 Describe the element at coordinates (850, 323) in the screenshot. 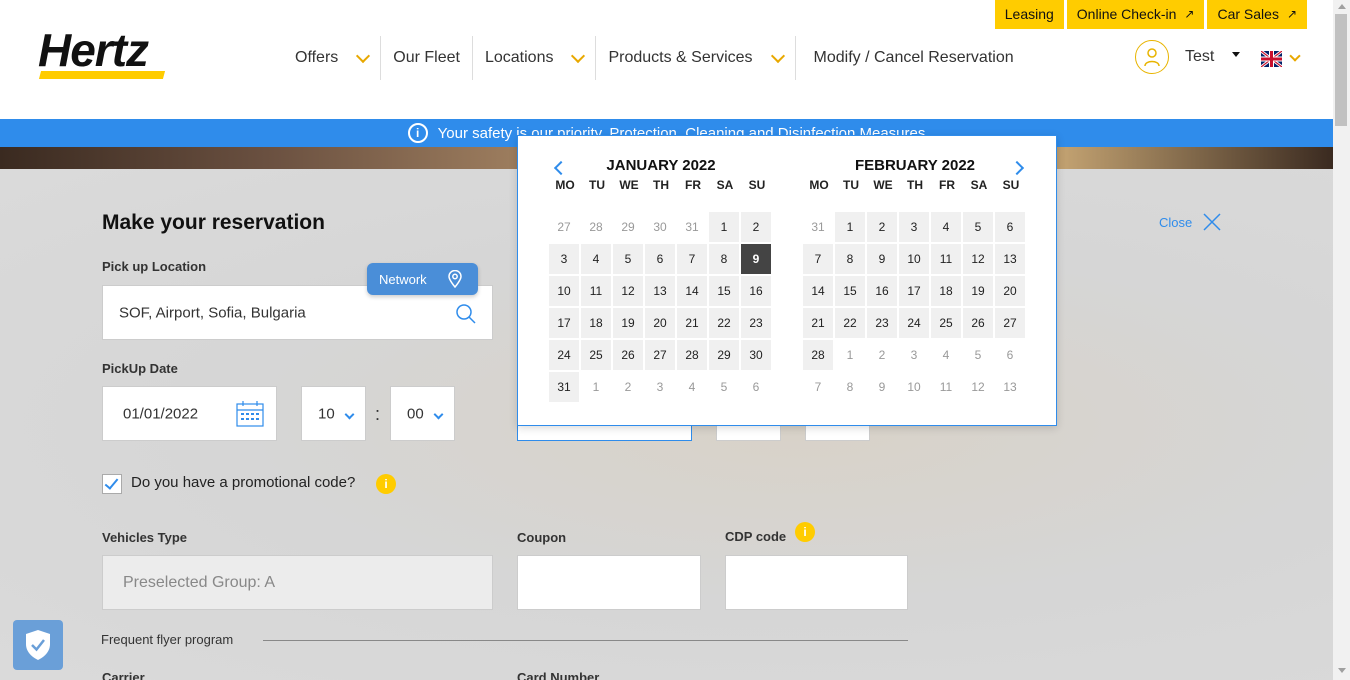

I see `day-cell: 22` at that location.